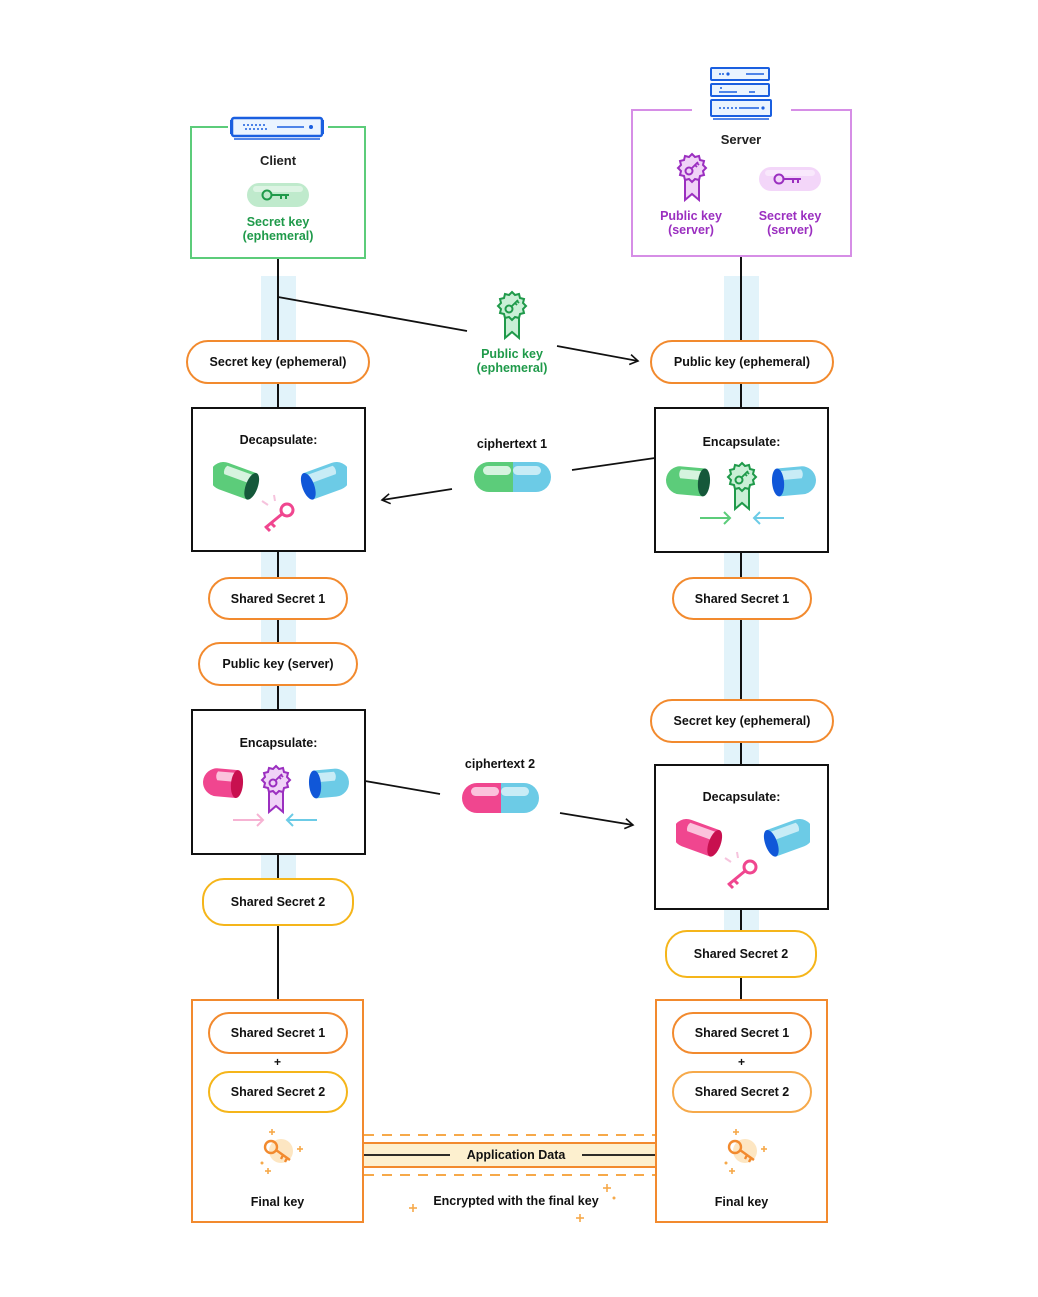 This screenshot has width=1038, height=1297. I want to click on server-rack-icon, so click(741, 93).